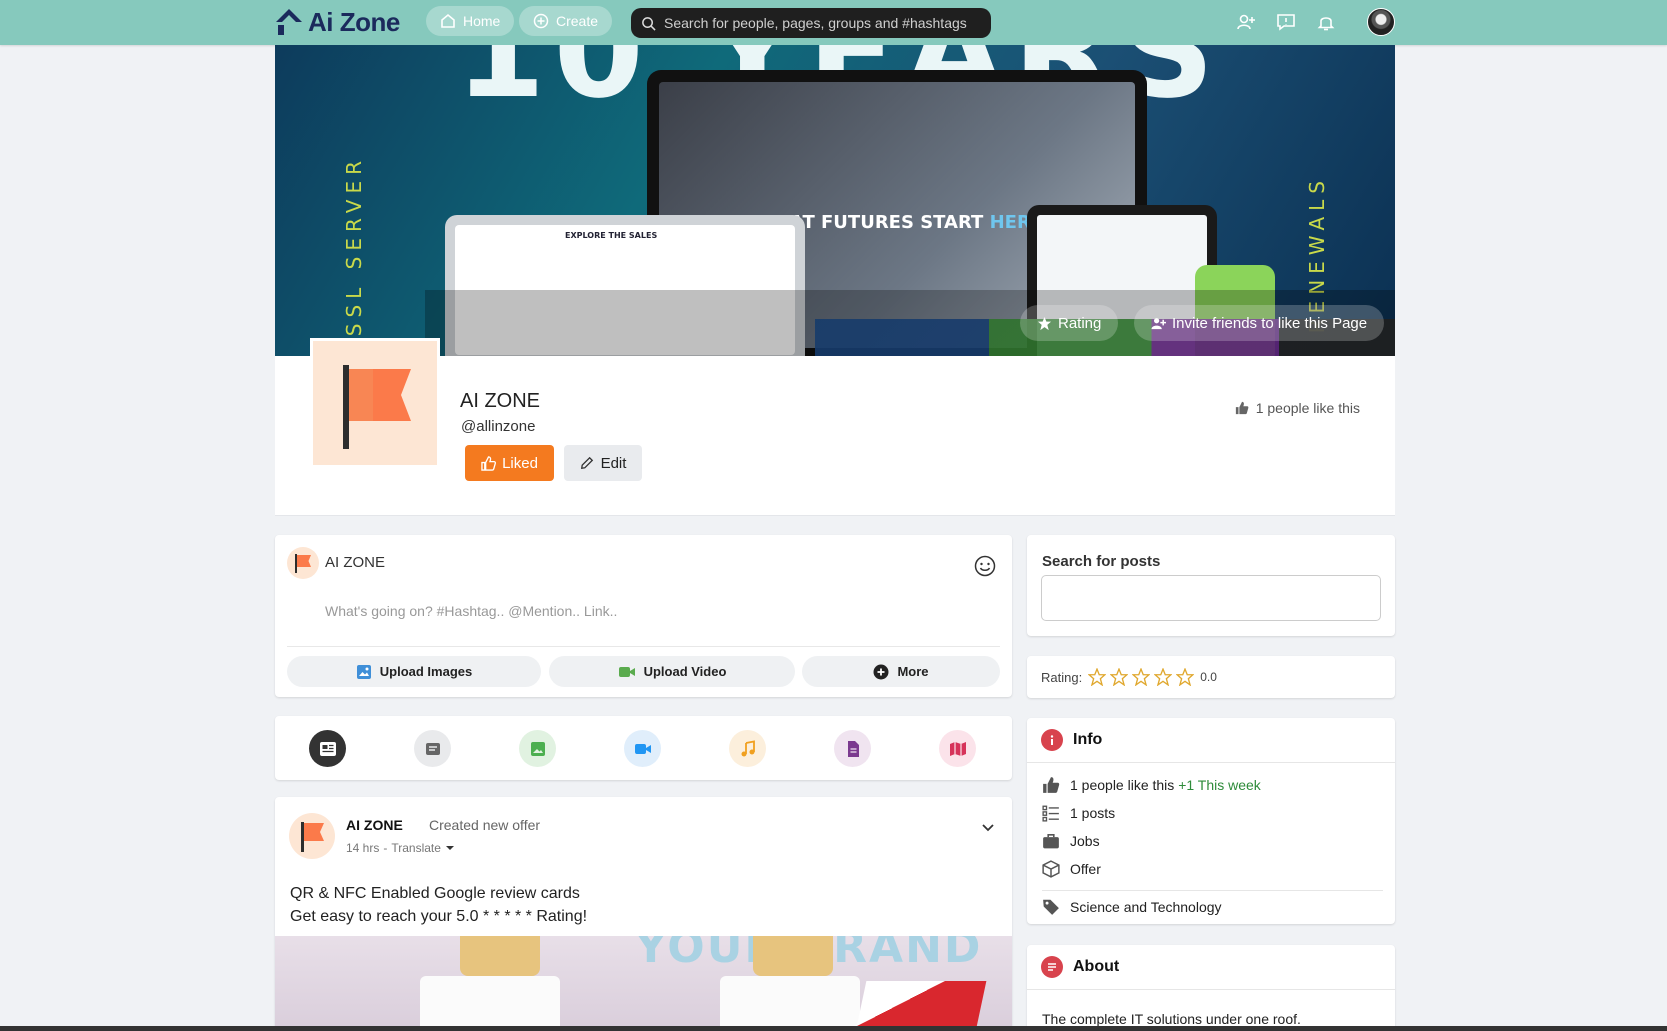 The image size is (1667, 1031). Describe the element at coordinates (577, 21) in the screenshot. I see `create-label: Create` at that location.